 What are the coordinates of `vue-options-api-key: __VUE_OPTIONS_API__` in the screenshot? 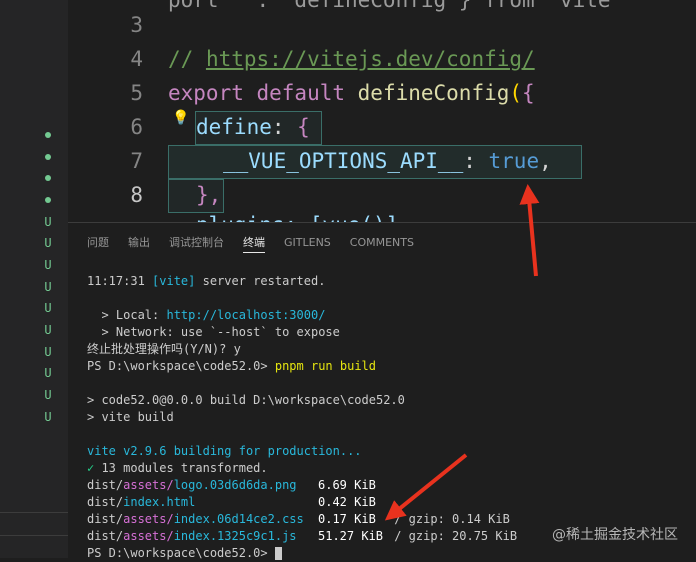 It's located at (343, 161).